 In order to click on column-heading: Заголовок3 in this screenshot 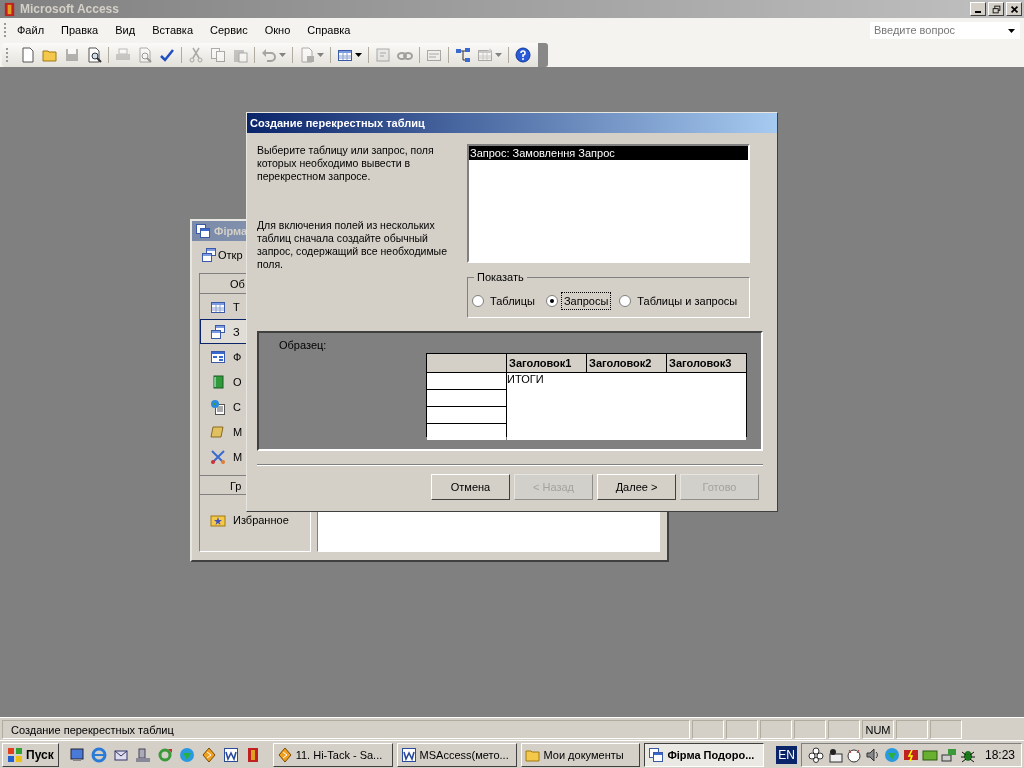, I will do `click(706, 363)`.